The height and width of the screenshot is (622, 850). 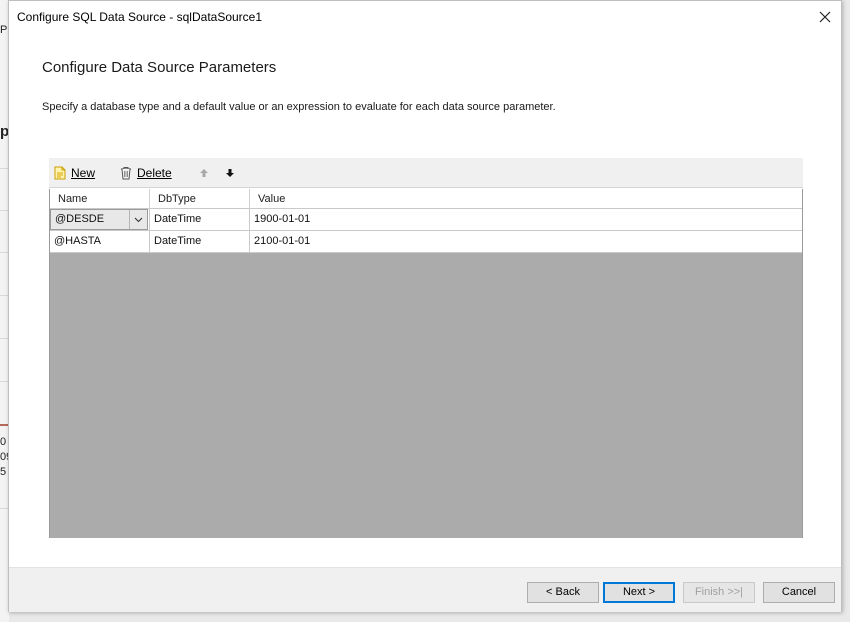 I want to click on move-down-button, so click(x=230, y=173).